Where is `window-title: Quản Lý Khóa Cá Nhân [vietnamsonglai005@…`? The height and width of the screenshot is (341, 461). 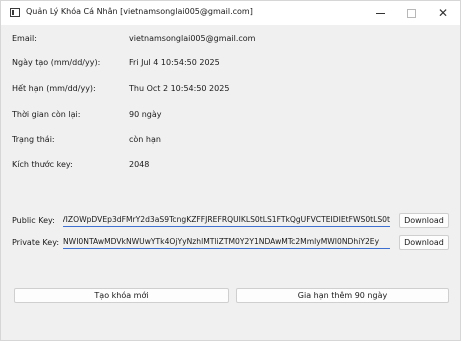 window-title: Quản Lý Khóa Cá Nhân [vietnamsonglai005@… is located at coordinates (139, 11).